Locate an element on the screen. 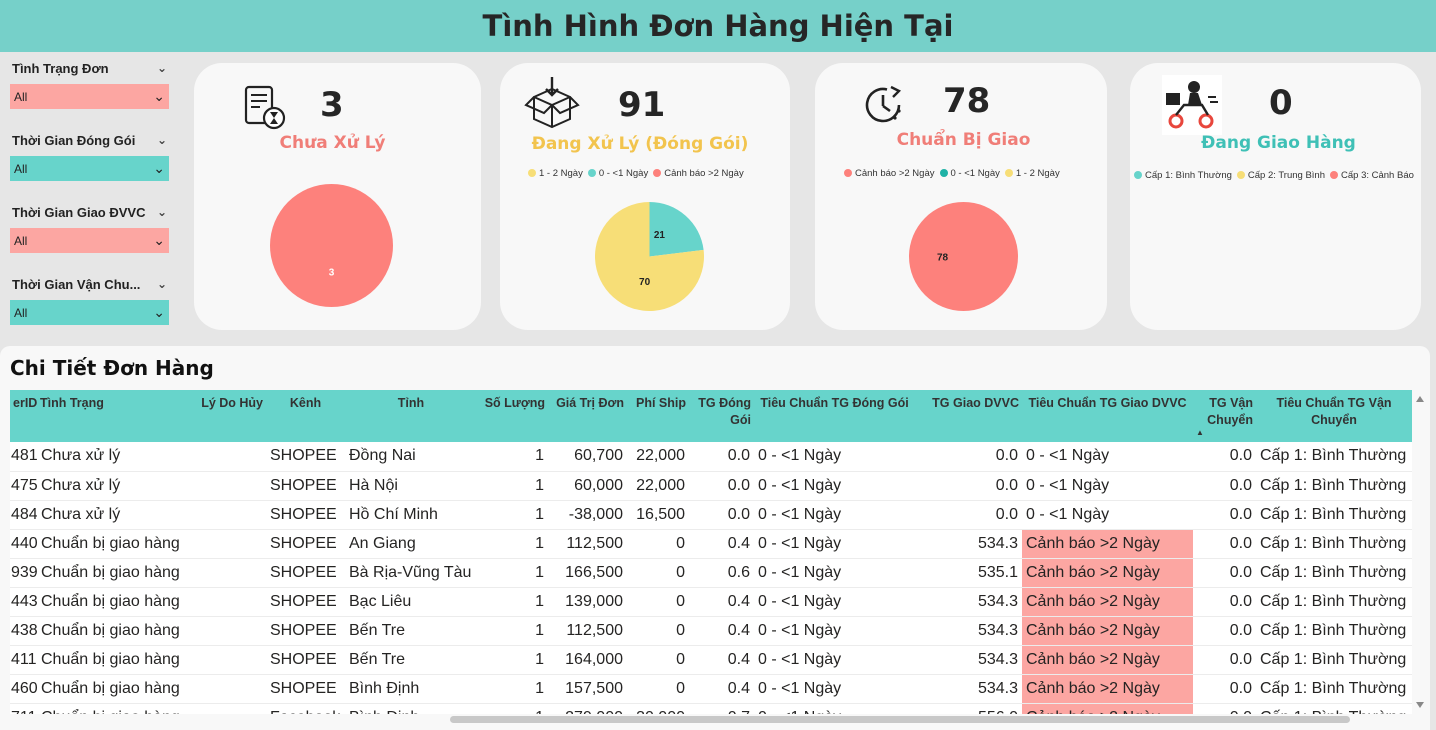 Image resolution: width=1436 pixels, height=730 pixels. column-header: Phí Ship is located at coordinates (658, 416).